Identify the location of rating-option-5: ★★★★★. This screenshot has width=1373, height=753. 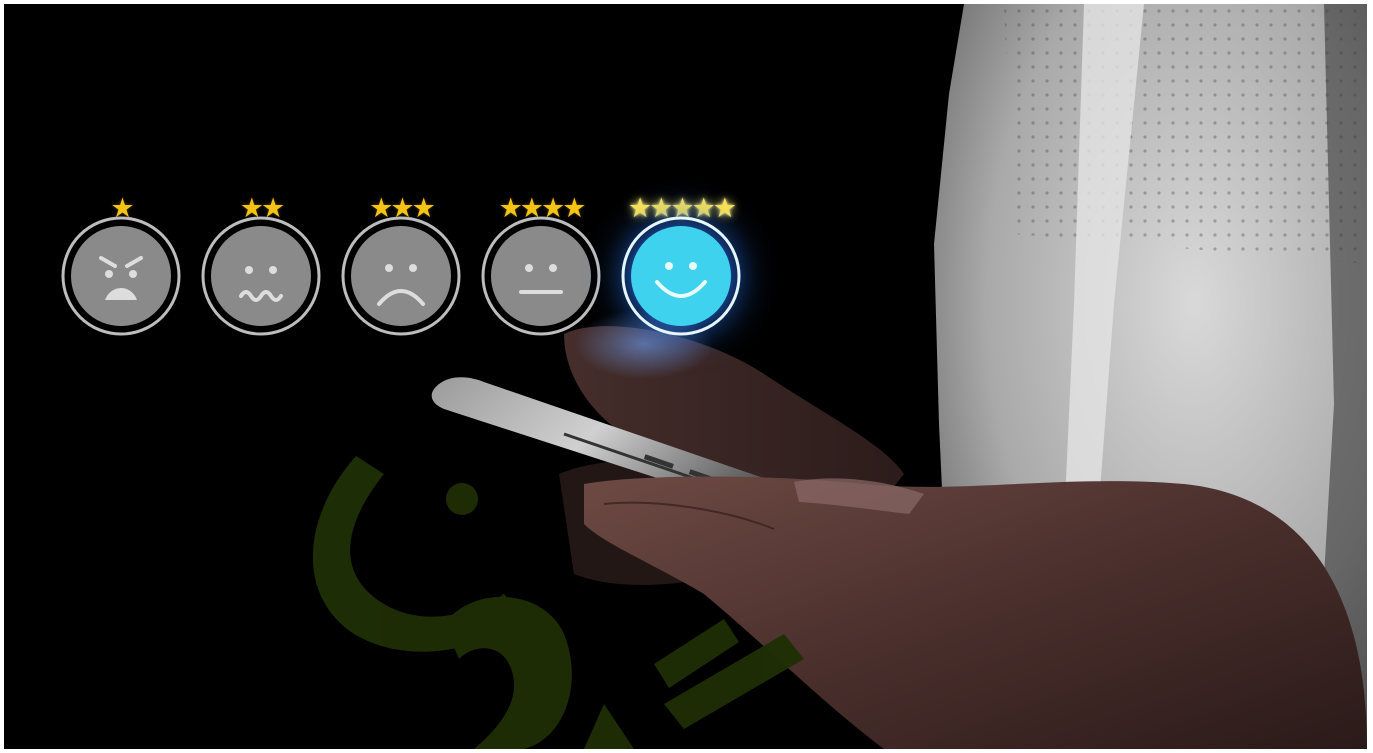
(681, 284).